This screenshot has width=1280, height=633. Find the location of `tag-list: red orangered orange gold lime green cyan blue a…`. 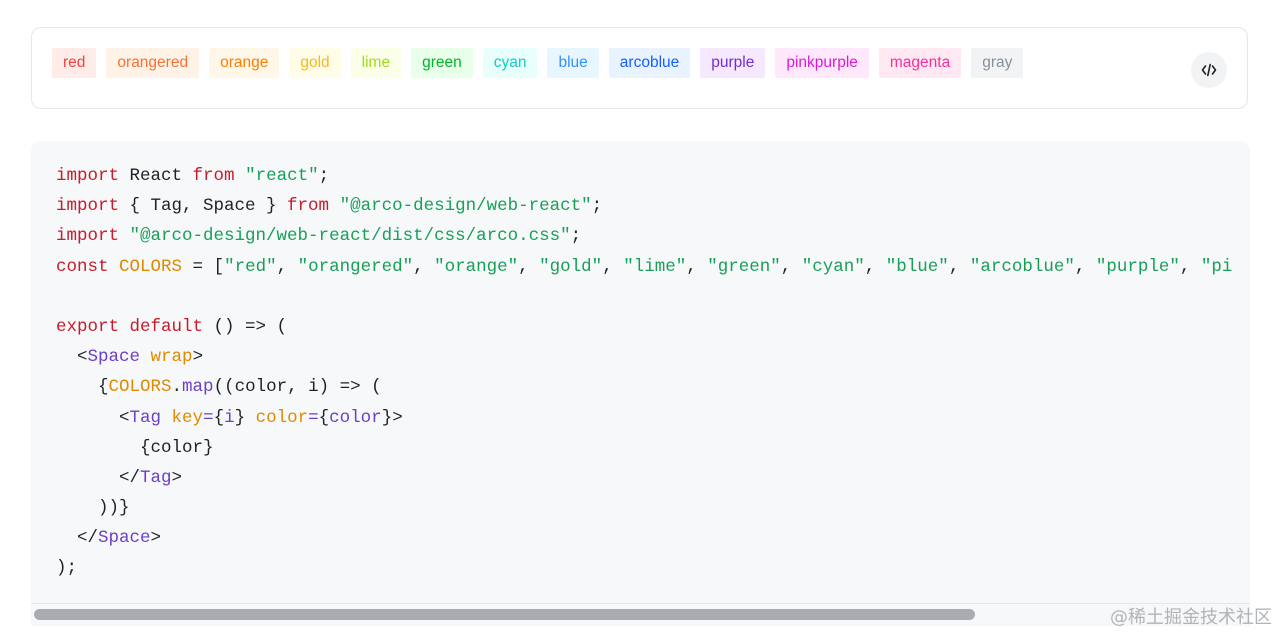

tag-list: red orangered orange gold lime green cyan blue a… is located at coordinates (538, 63).